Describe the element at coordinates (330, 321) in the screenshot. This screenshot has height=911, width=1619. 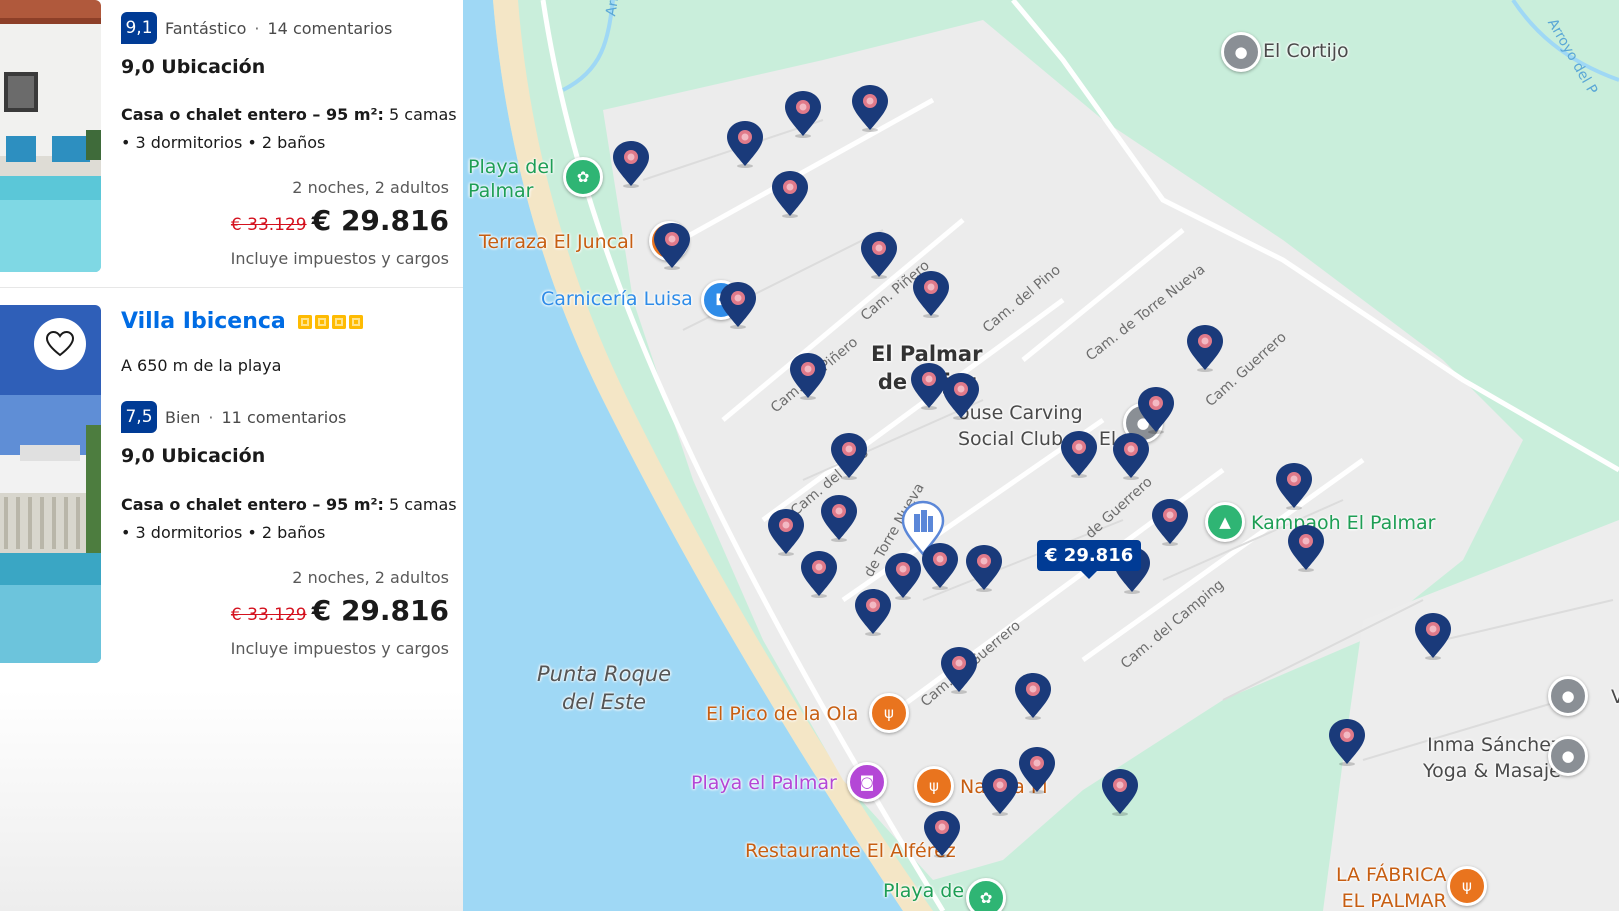
I see `star-rating` at that location.